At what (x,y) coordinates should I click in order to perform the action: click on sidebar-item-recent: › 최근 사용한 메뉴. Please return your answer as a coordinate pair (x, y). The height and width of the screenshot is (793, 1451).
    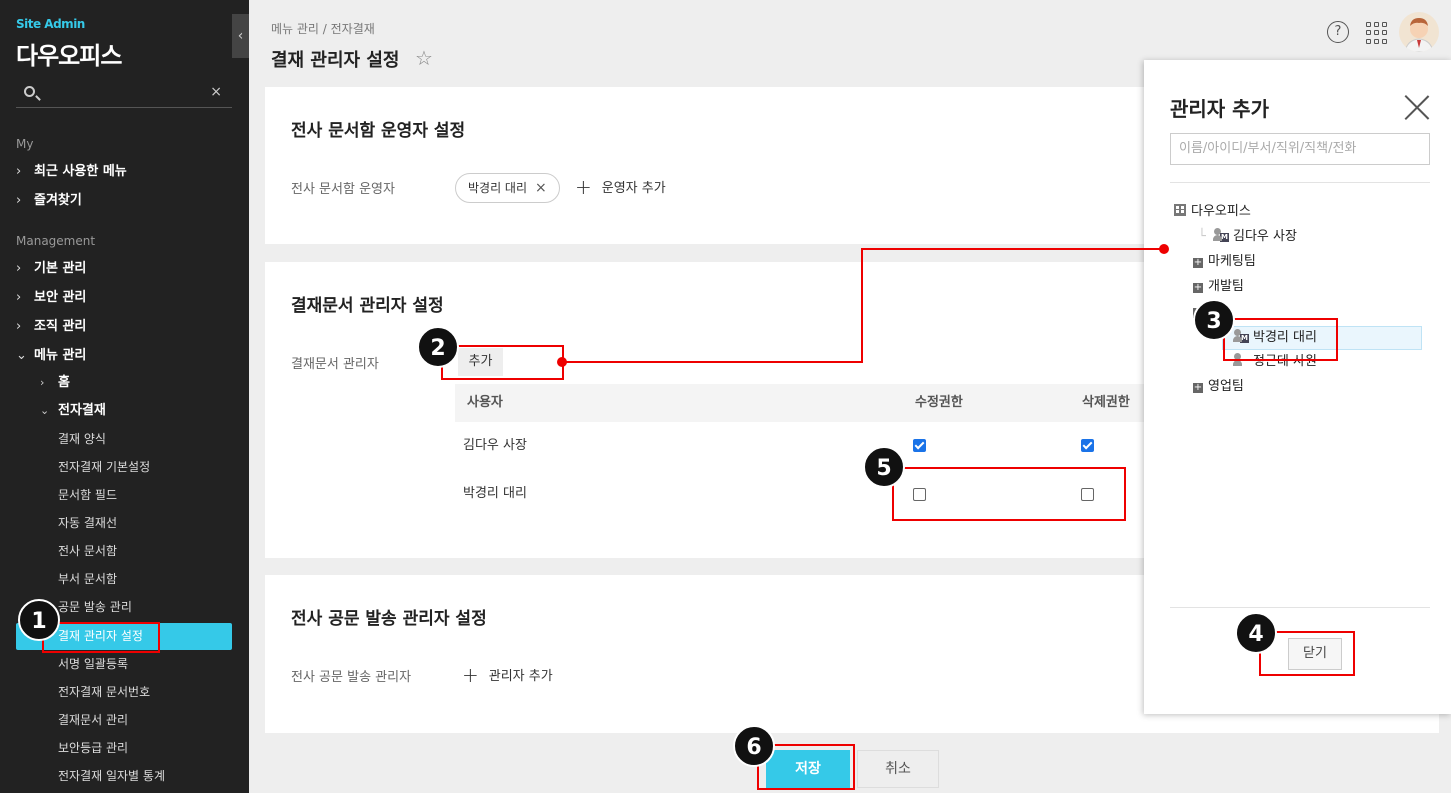
    Looking at the image, I should click on (71, 172).